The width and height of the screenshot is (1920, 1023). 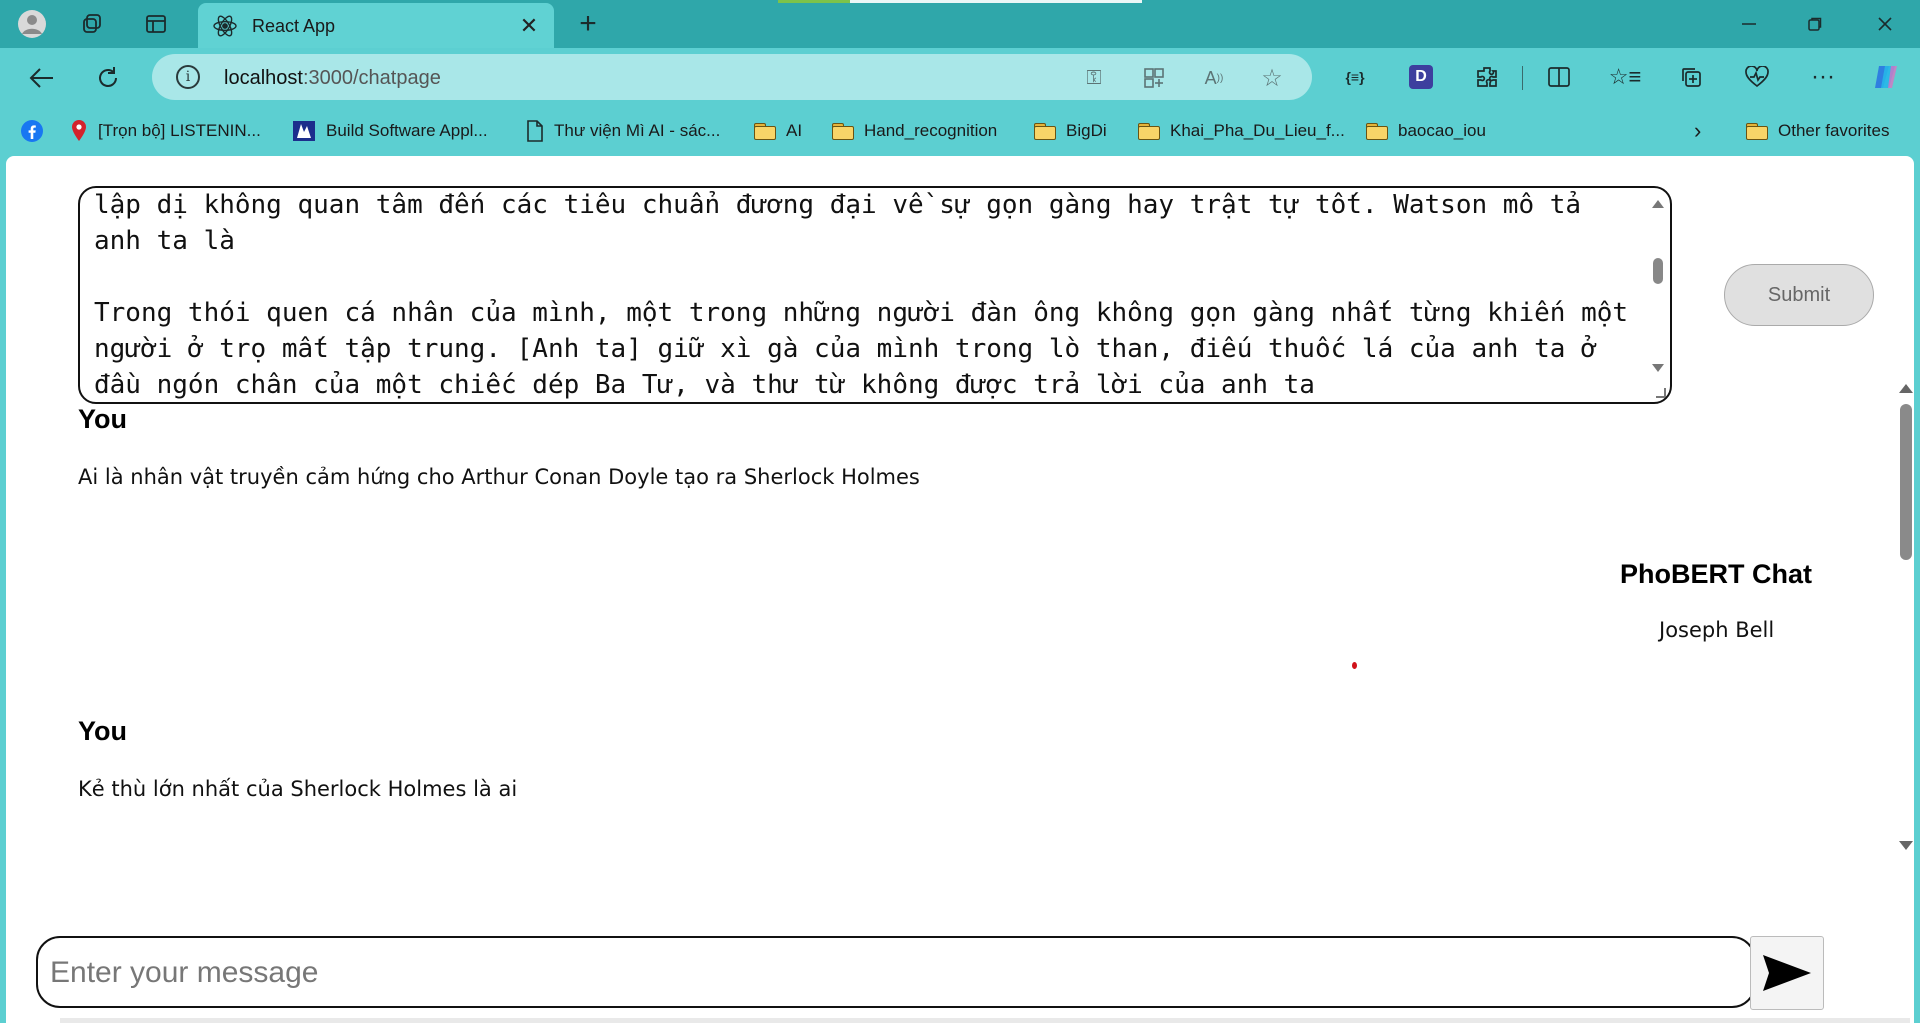 What do you see at coordinates (778, 131) in the screenshot?
I see `favorite-folder: AI` at bounding box center [778, 131].